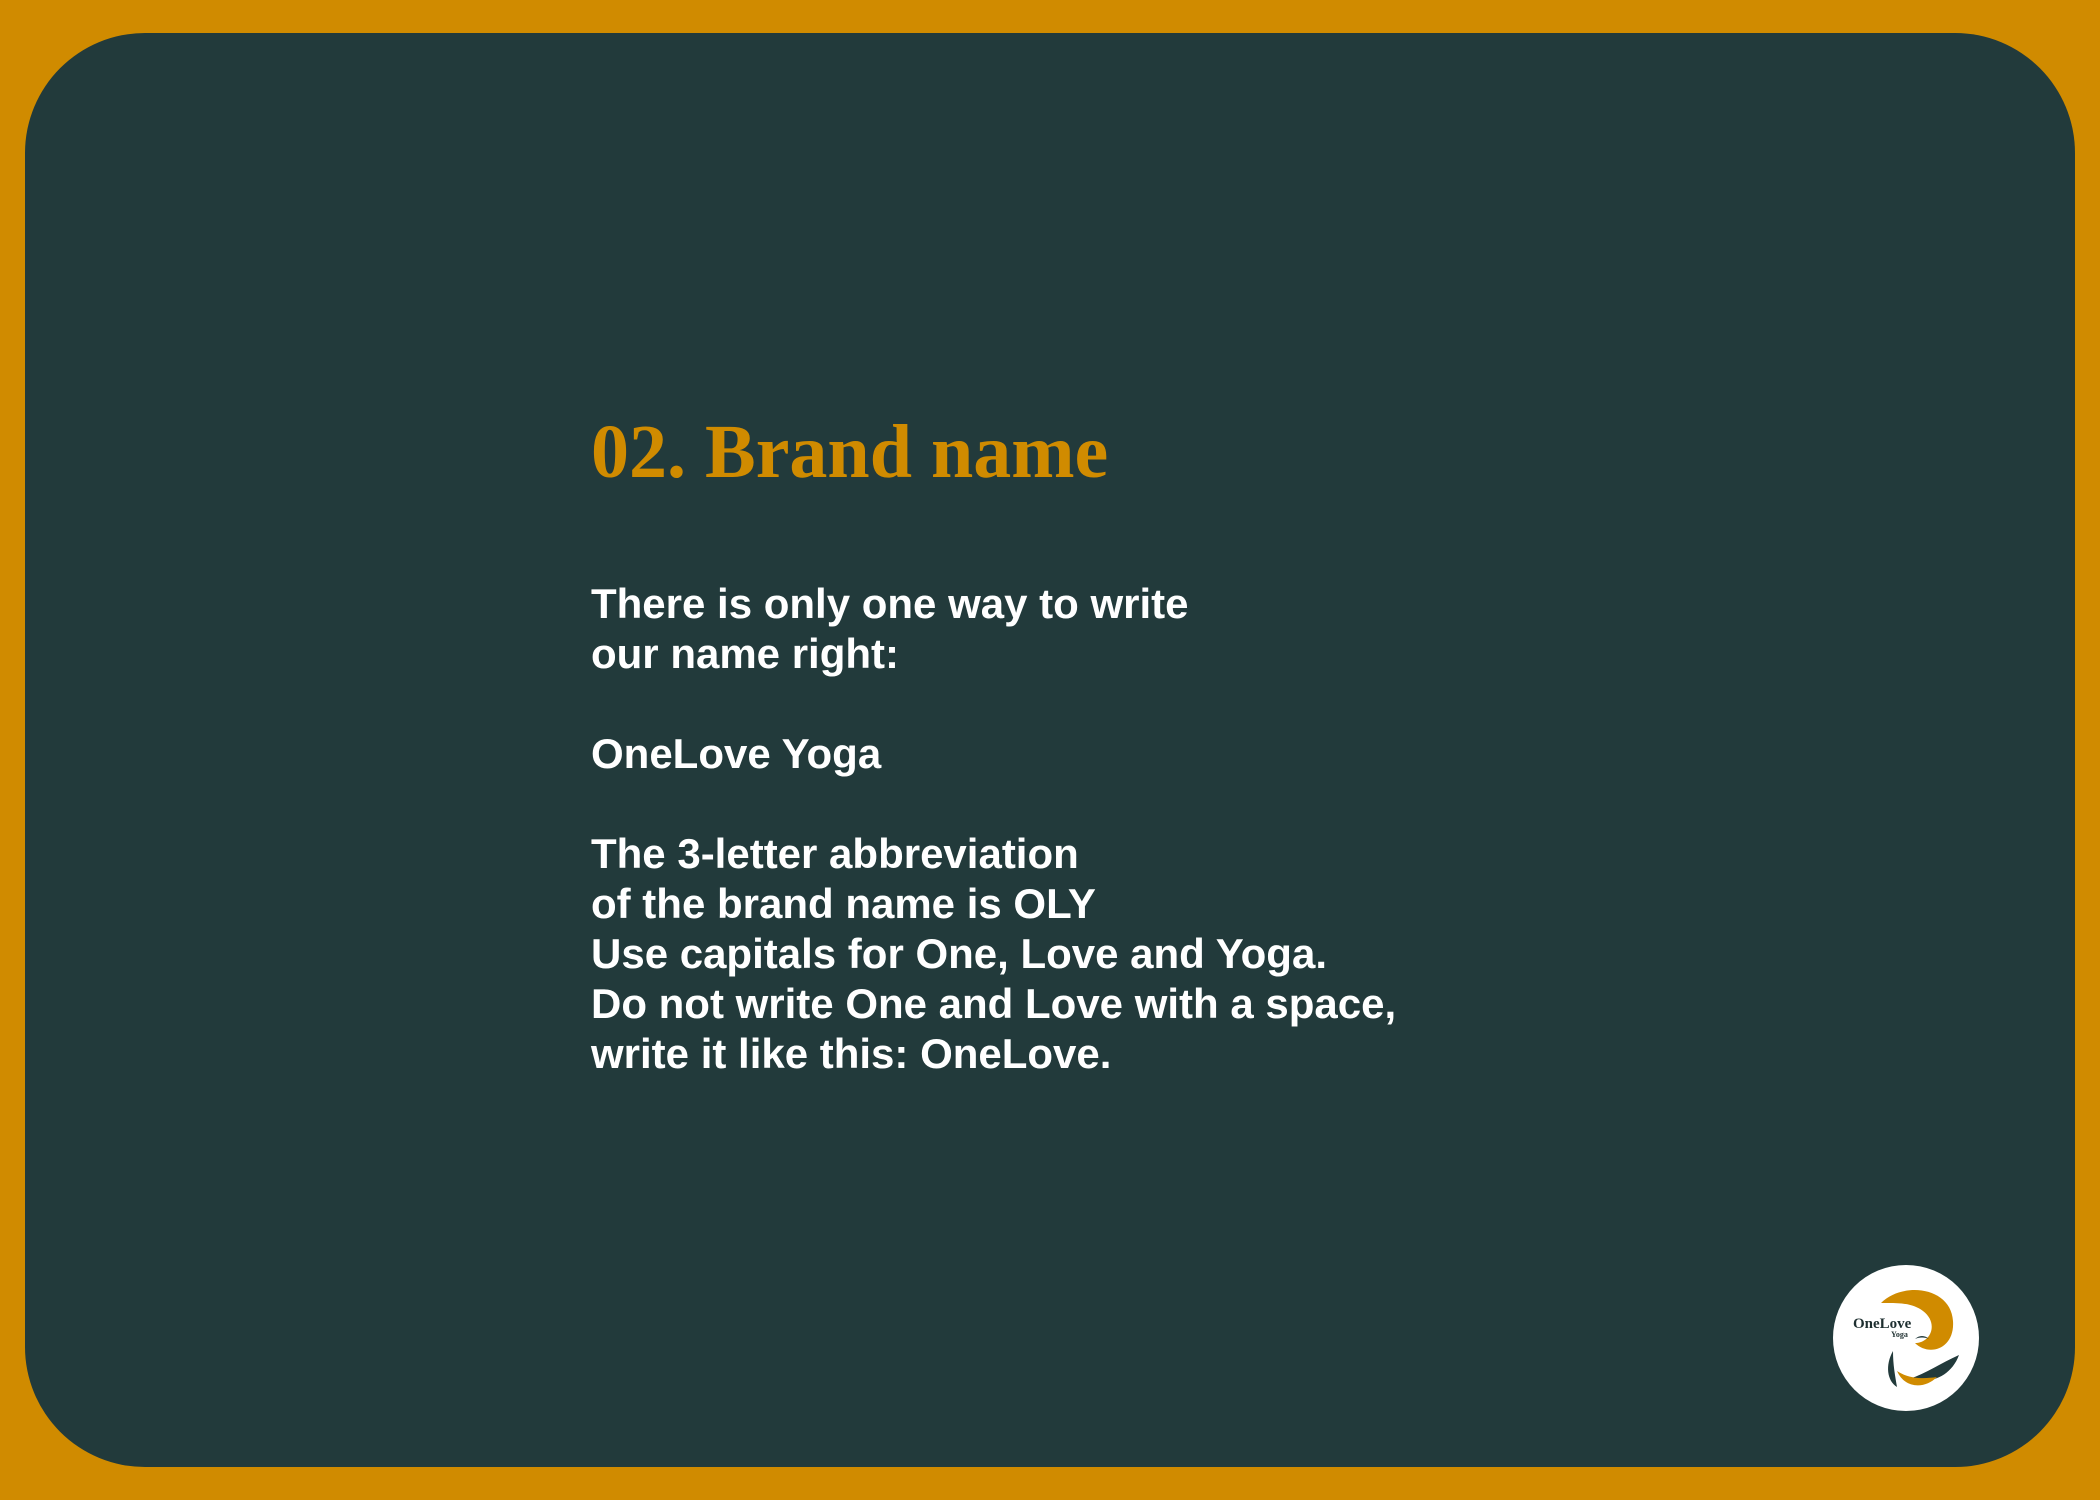 The height and width of the screenshot is (1500, 2100). Describe the element at coordinates (1899, 1334) in the screenshot. I see `logo-subtext: Yoga` at that location.